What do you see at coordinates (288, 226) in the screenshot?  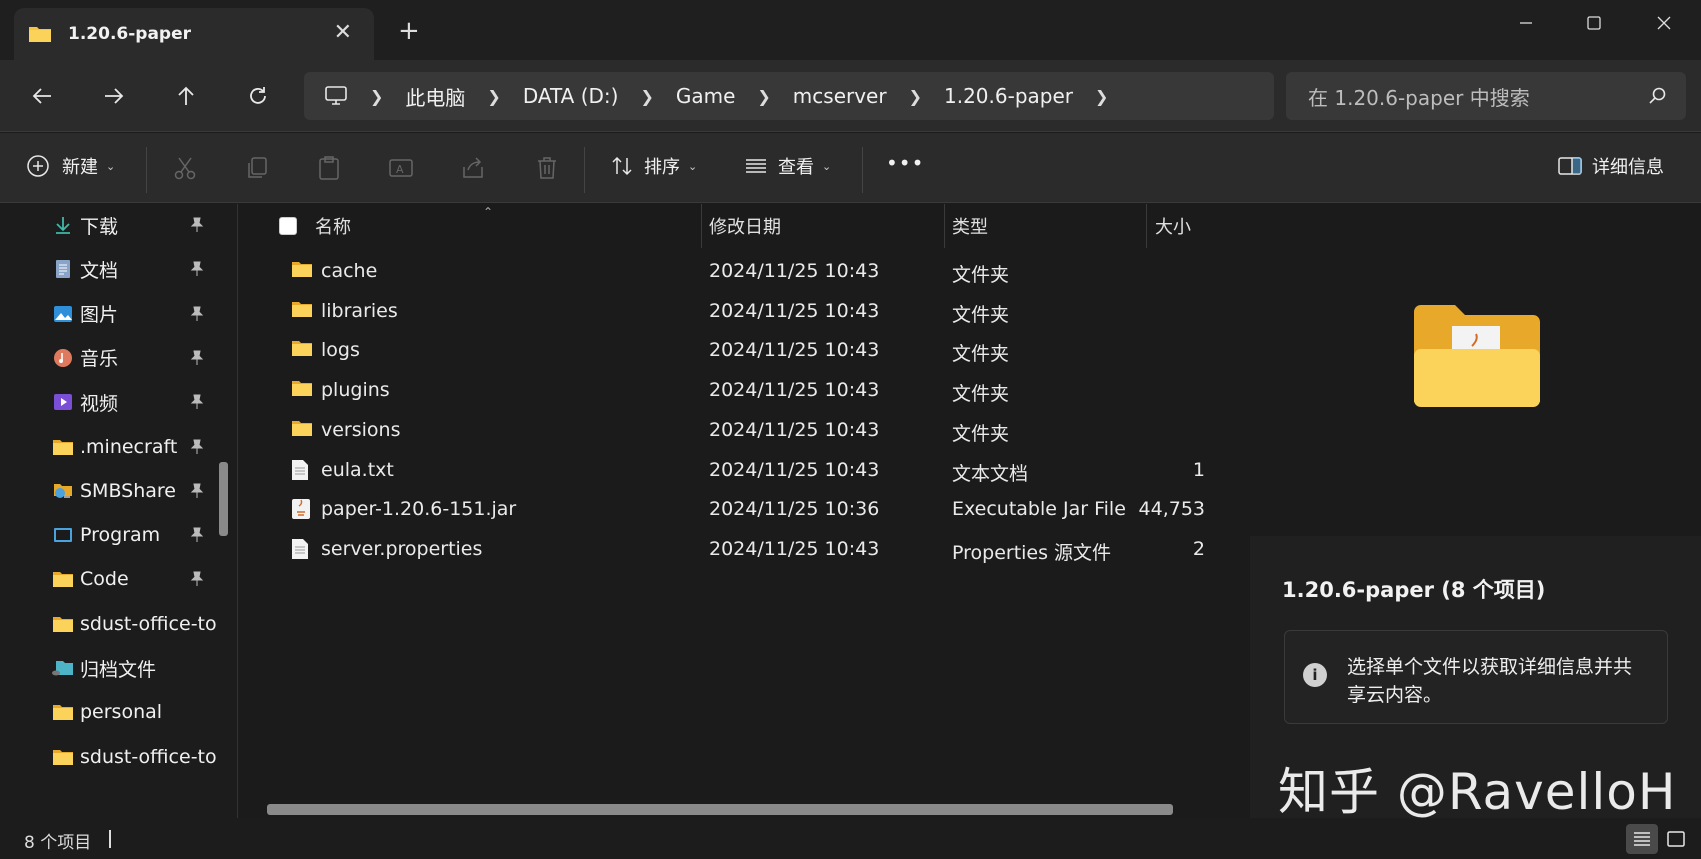 I see `select-all-checkbox` at bounding box center [288, 226].